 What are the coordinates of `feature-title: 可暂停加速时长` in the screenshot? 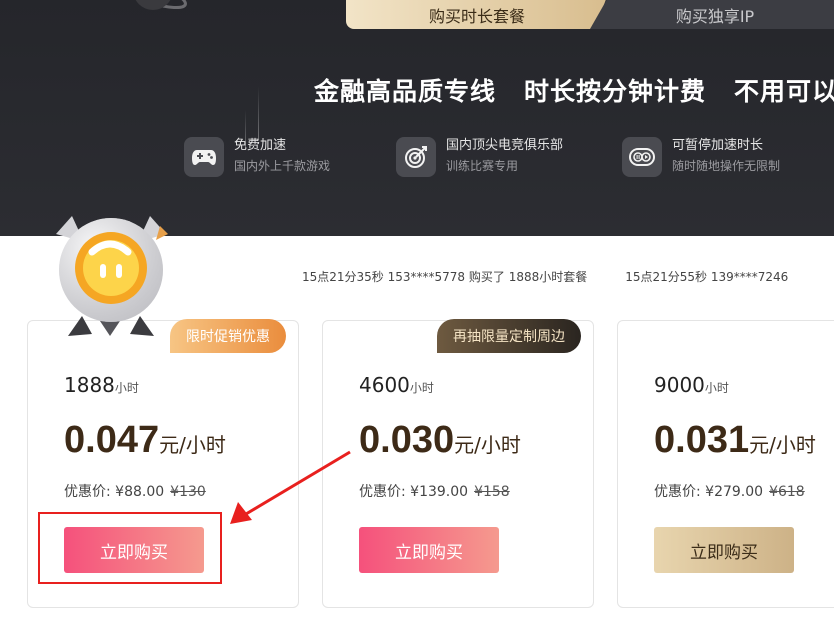 It's located at (718, 145).